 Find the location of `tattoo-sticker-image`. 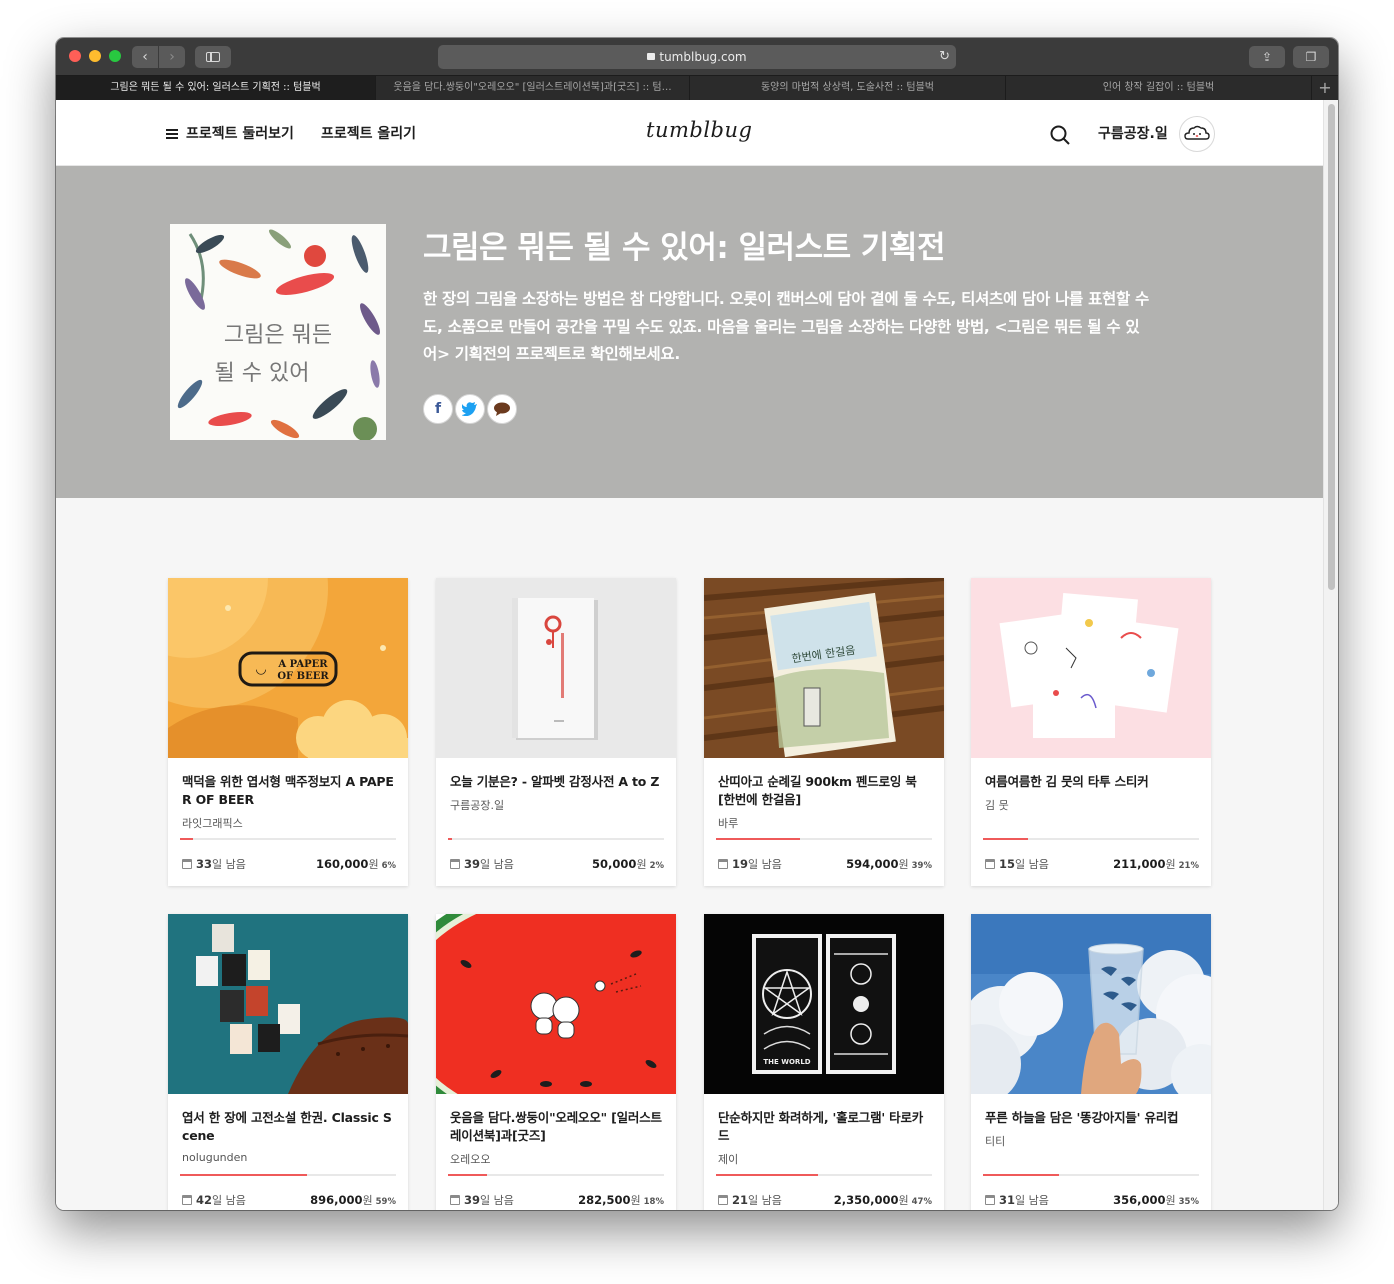

tattoo-sticker-image is located at coordinates (1091, 668).